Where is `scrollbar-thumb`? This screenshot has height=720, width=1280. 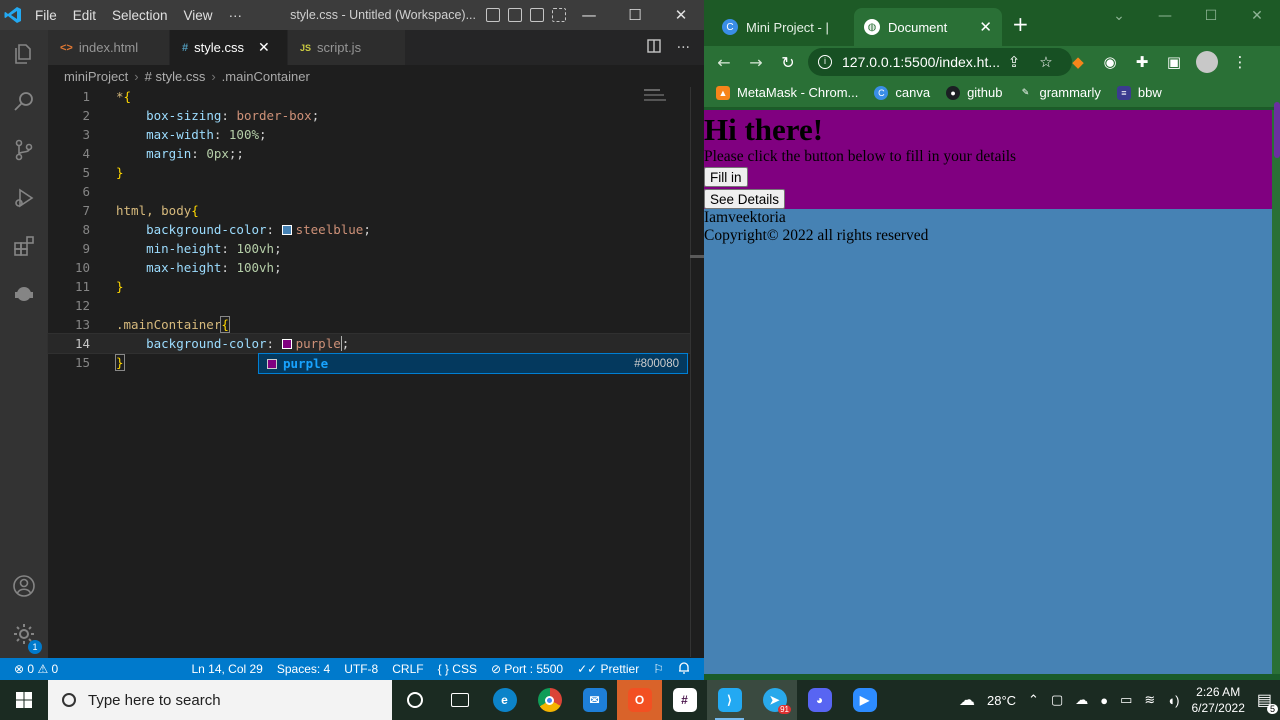
scrollbar-thumb is located at coordinates (697, 256).